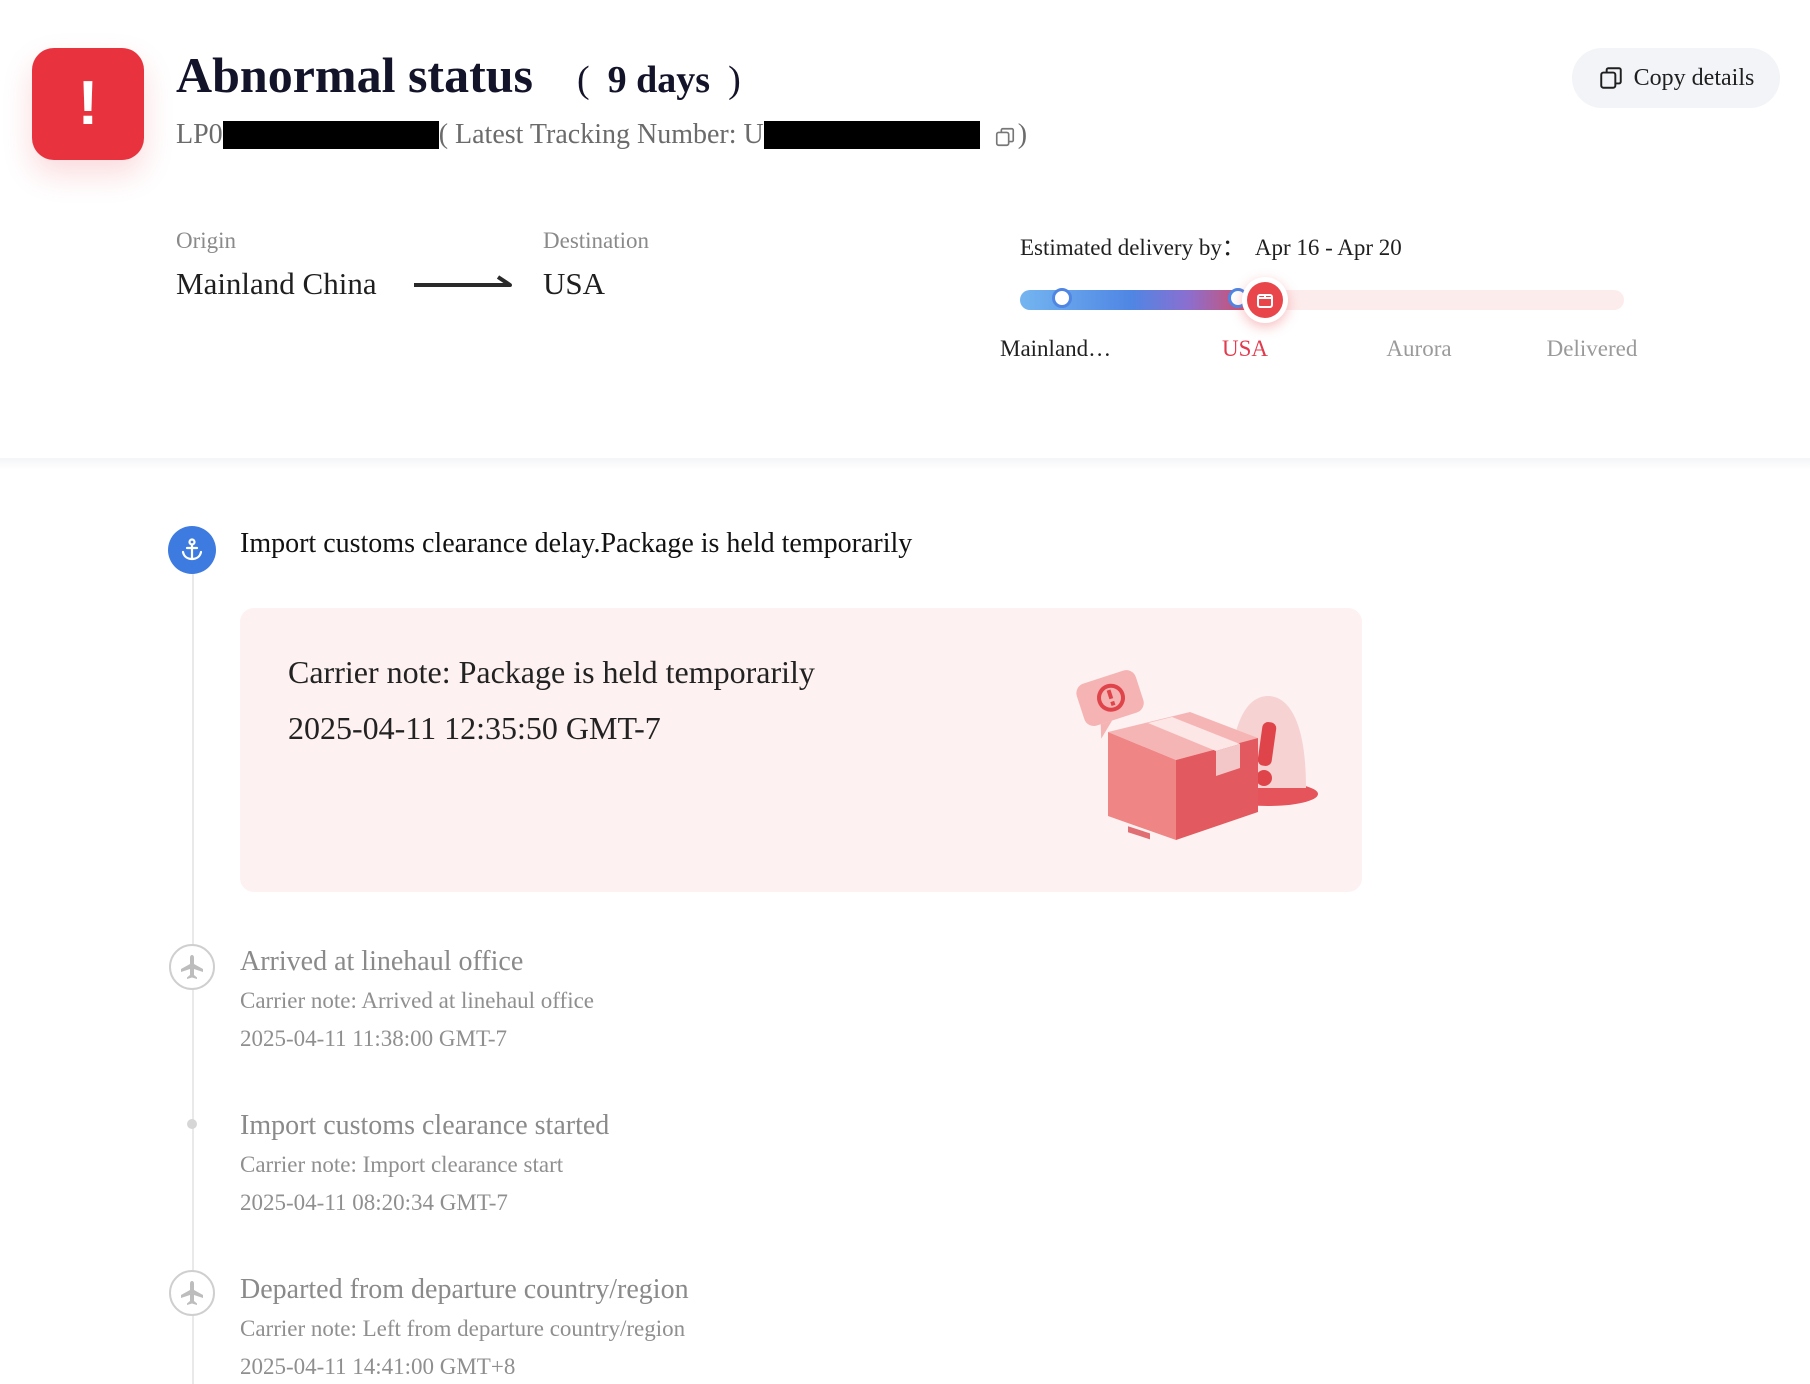 Image resolution: width=1810 pixels, height=1384 pixels. Describe the element at coordinates (417, 1000) in the screenshot. I see `event-note: Carrier note: Arrived at linehaul office` at that location.